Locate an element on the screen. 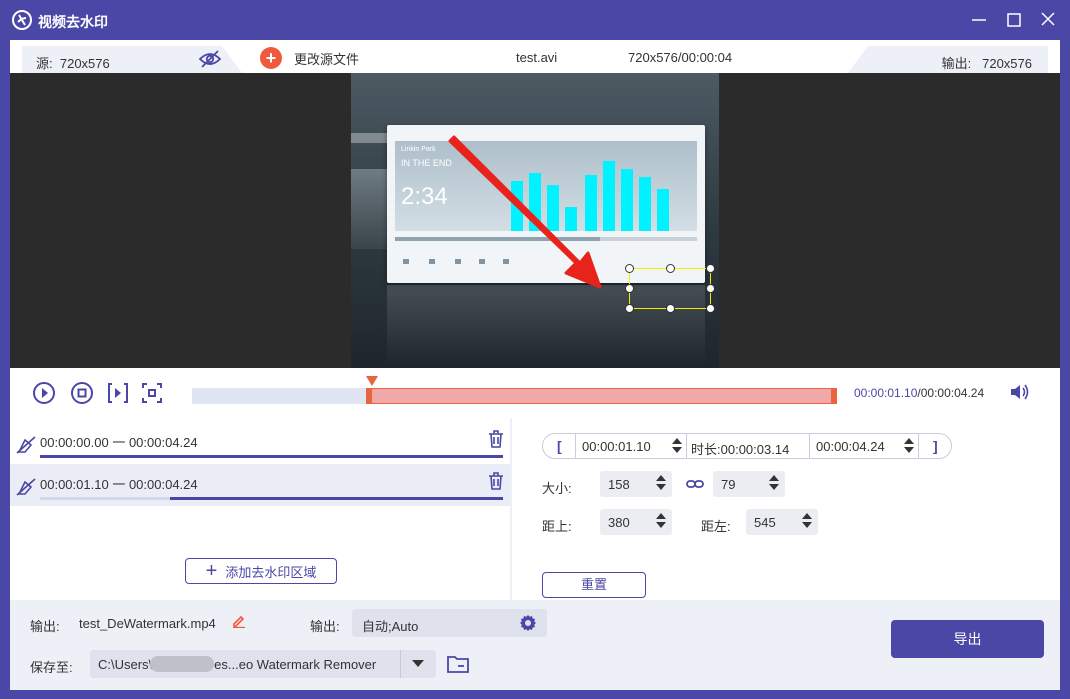 The height and width of the screenshot is (699, 1070). output-format-select: 自动;Auto is located at coordinates (449, 623).